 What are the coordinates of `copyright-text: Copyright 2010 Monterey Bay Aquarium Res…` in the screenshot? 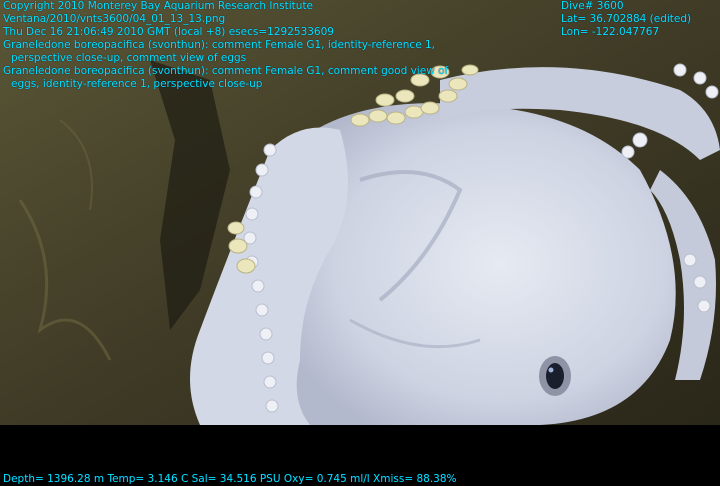 It's located at (158, 6).